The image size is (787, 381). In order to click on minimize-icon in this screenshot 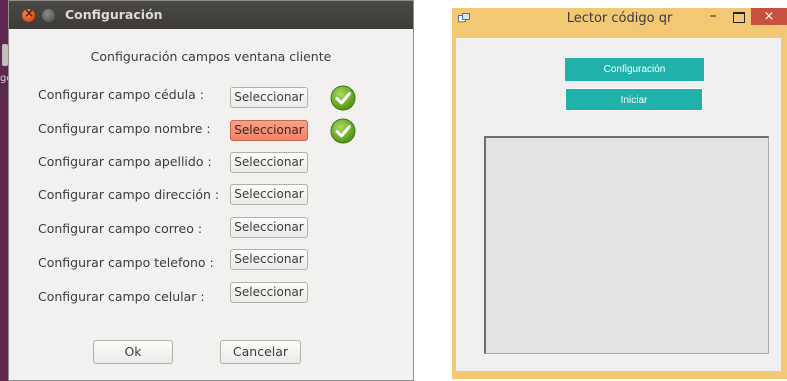, I will do `click(48, 15)`.